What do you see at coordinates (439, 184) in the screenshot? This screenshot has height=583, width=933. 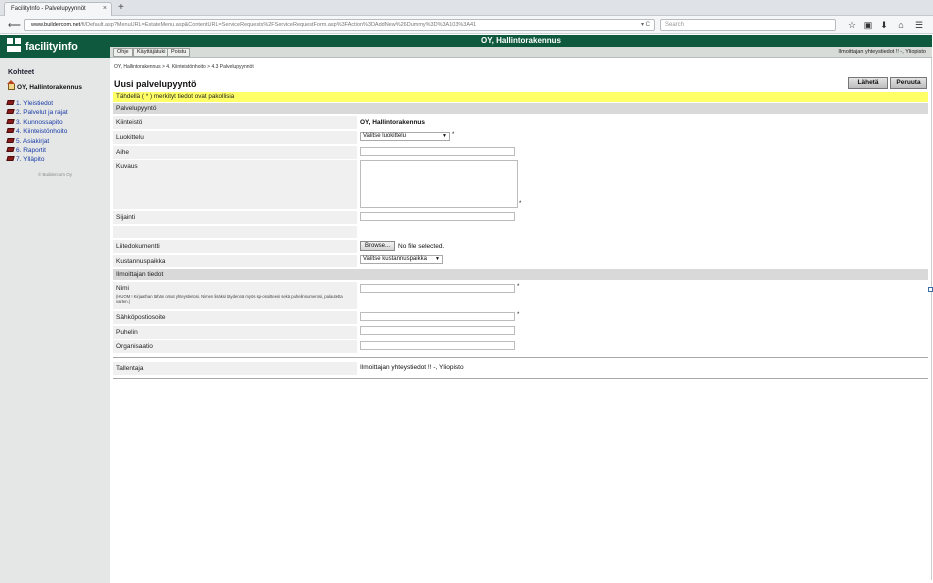 I see `description-textarea` at bounding box center [439, 184].